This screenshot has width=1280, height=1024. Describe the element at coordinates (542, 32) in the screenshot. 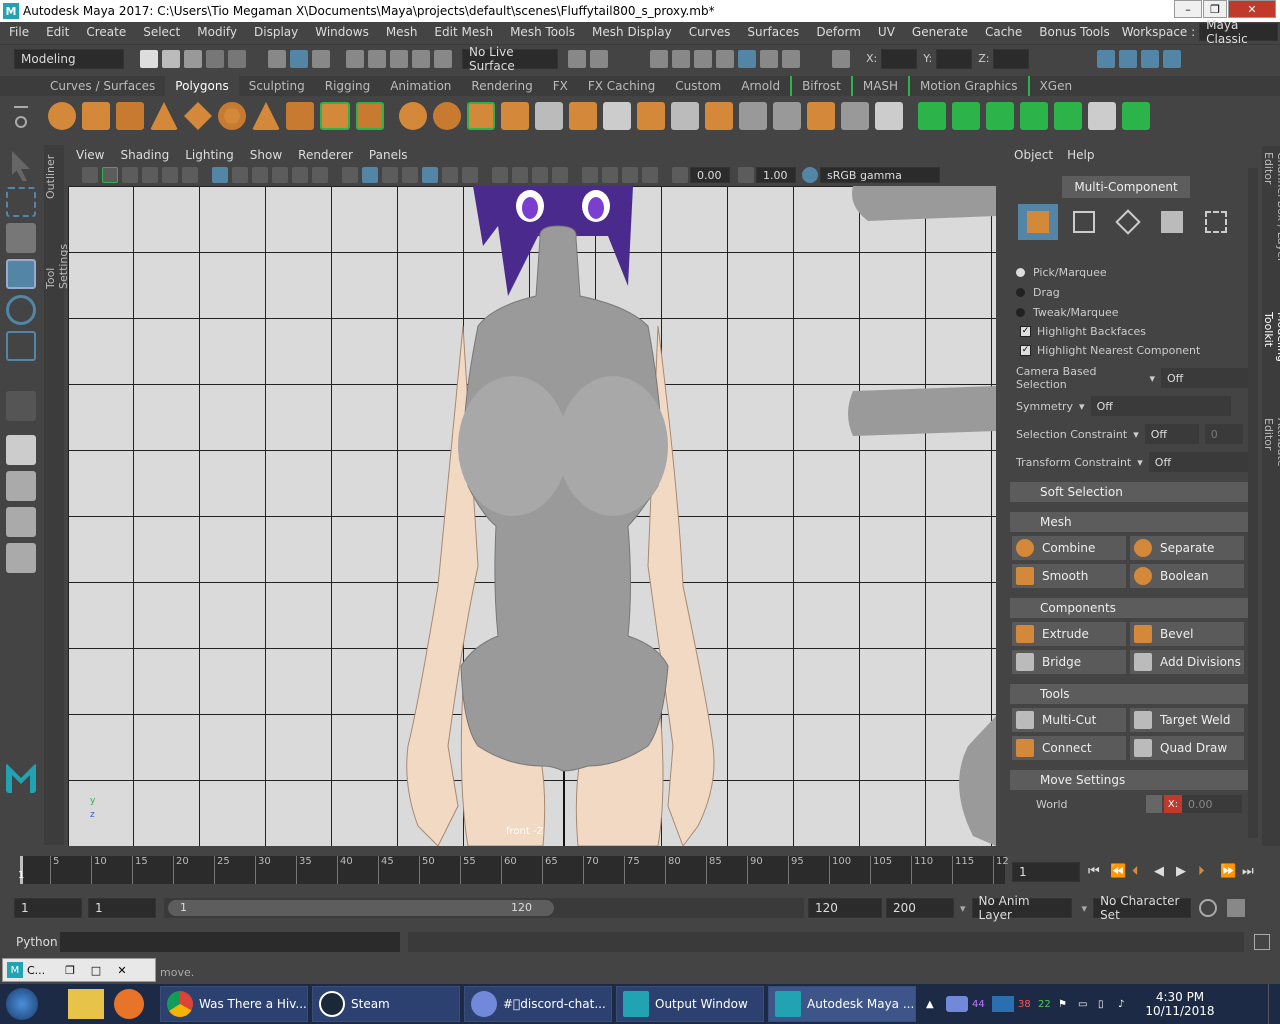

I see `menu-mesh-tools: Mesh Tools` at that location.